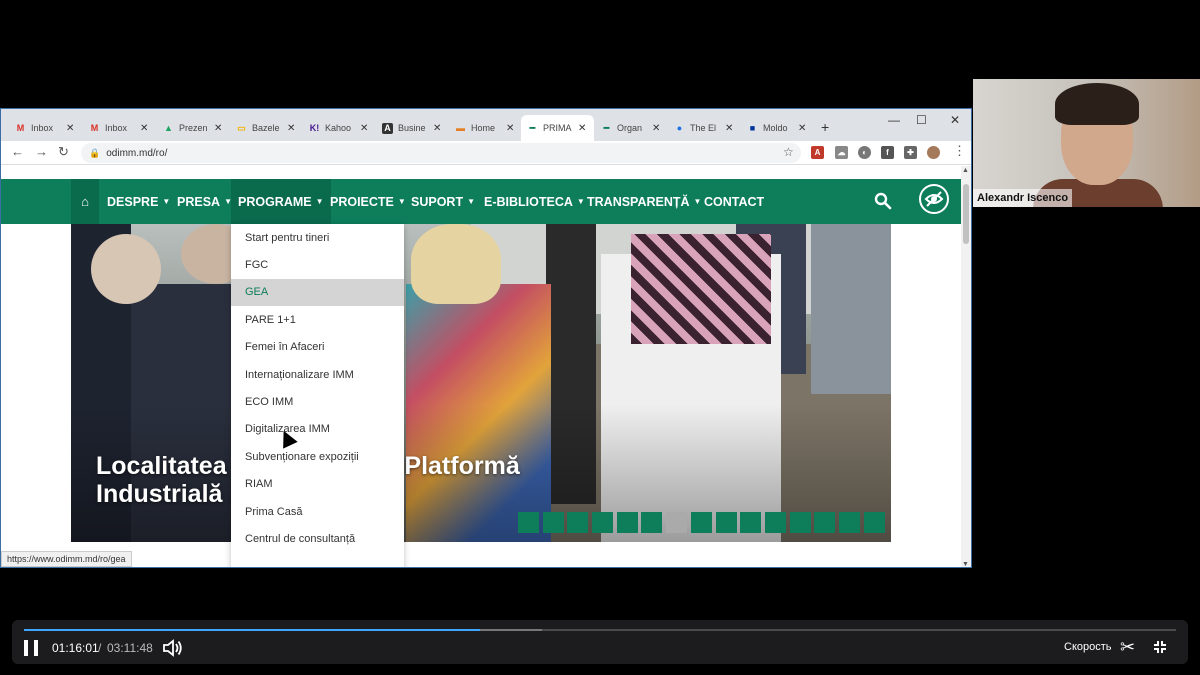 The height and width of the screenshot is (675, 1200). Describe the element at coordinates (281, 201) in the screenshot. I see `nav-programe: PROGRAME ▼` at that location.